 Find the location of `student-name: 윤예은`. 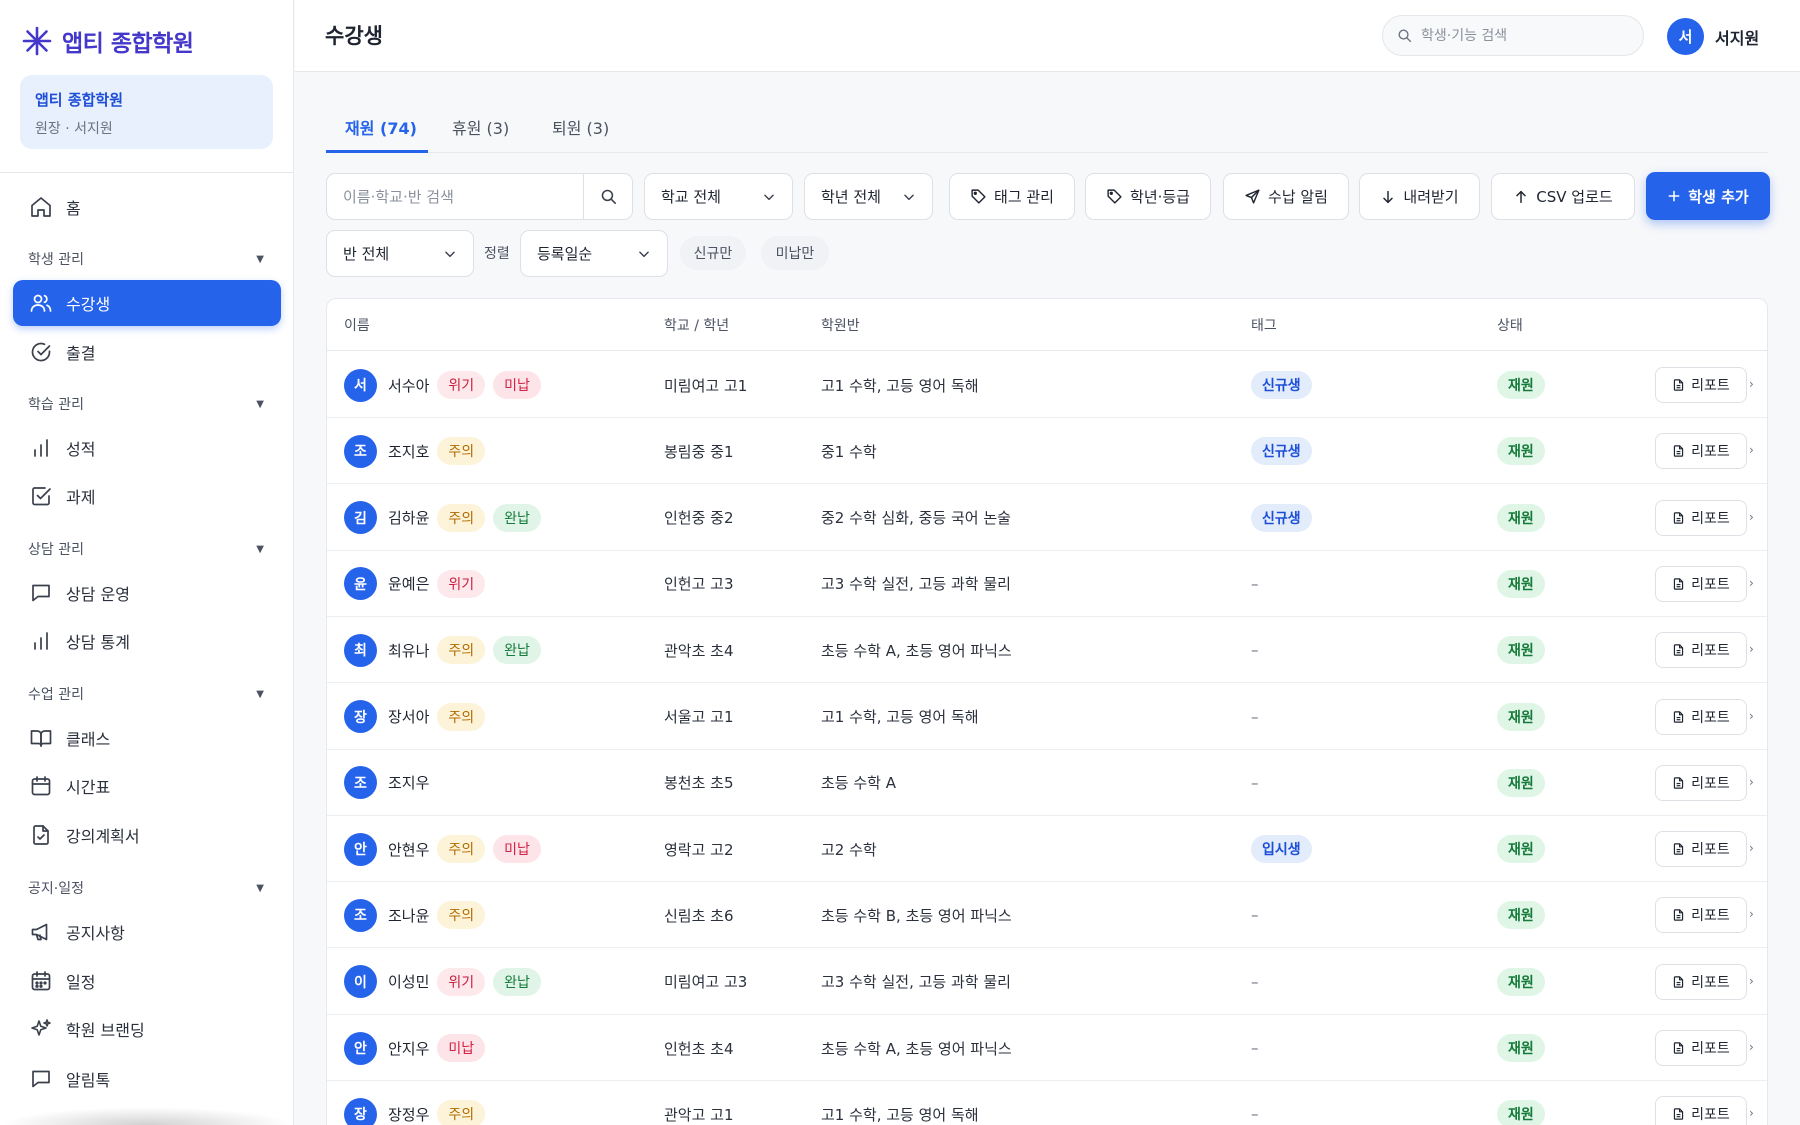

student-name: 윤예은 is located at coordinates (408, 583).